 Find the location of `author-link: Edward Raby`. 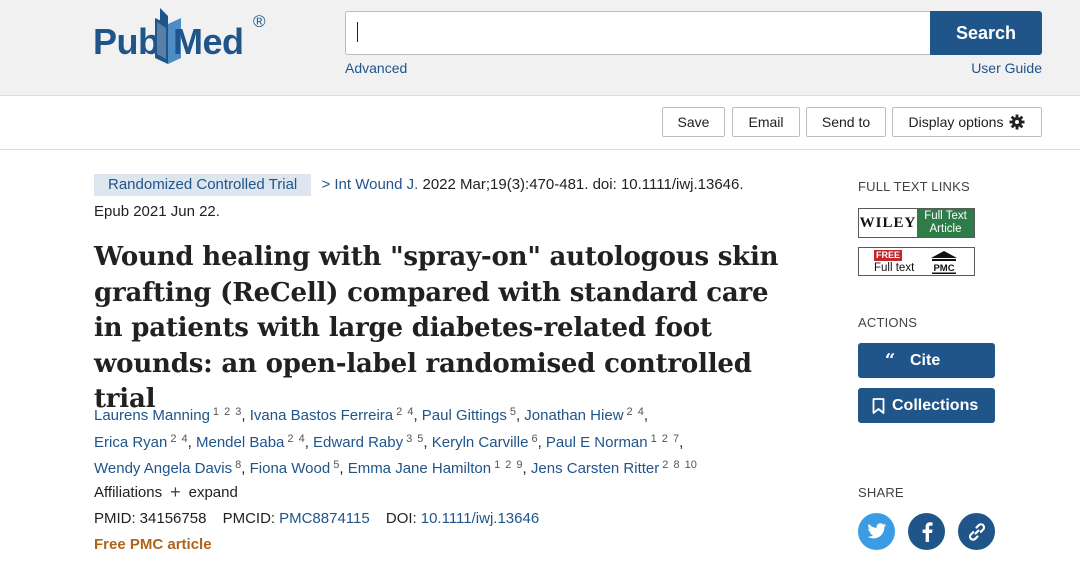

author-link: Edward Raby is located at coordinates (358, 442).